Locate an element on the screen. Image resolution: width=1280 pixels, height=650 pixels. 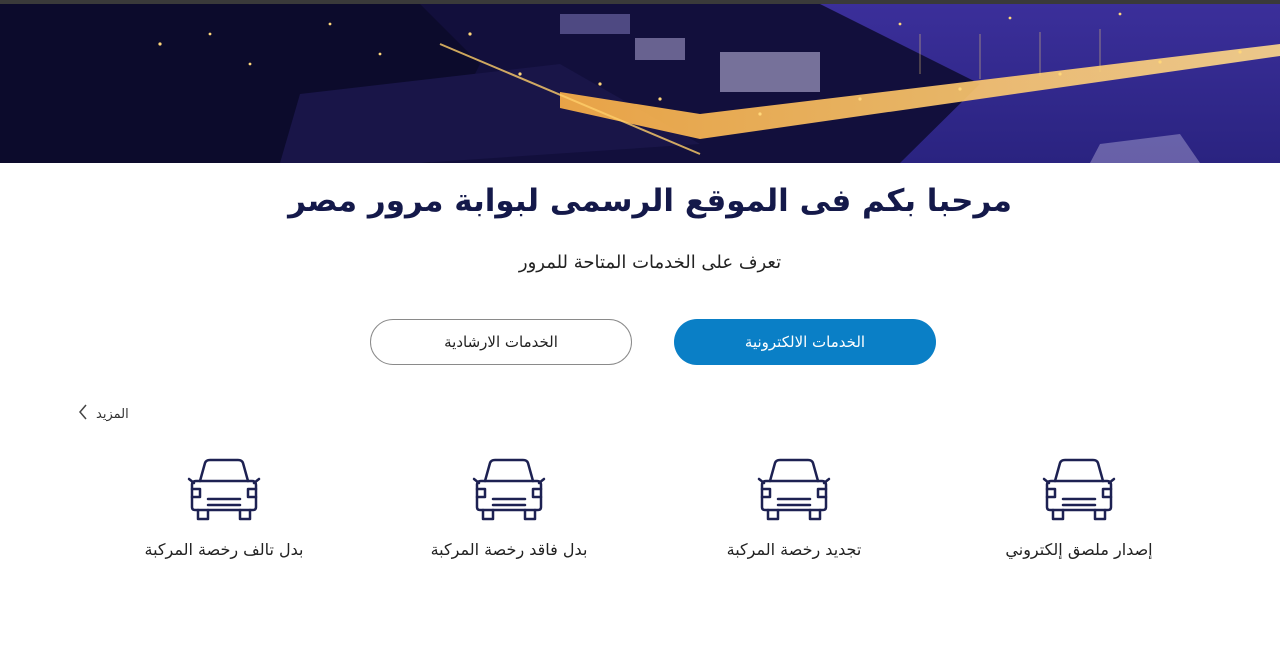
tab-guidance-services: الخدمات الارشادية is located at coordinates (501, 342).